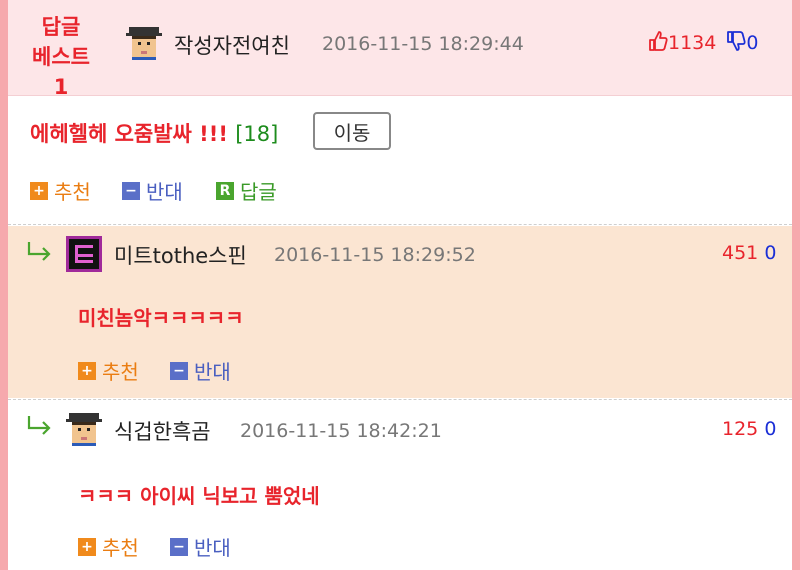 This screenshot has width=800, height=570. Describe the element at coordinates (161, 318) in the screenshot. I see `reply-text: 미친놈악ㅋㅋㅋㅋㅋ` at that location.